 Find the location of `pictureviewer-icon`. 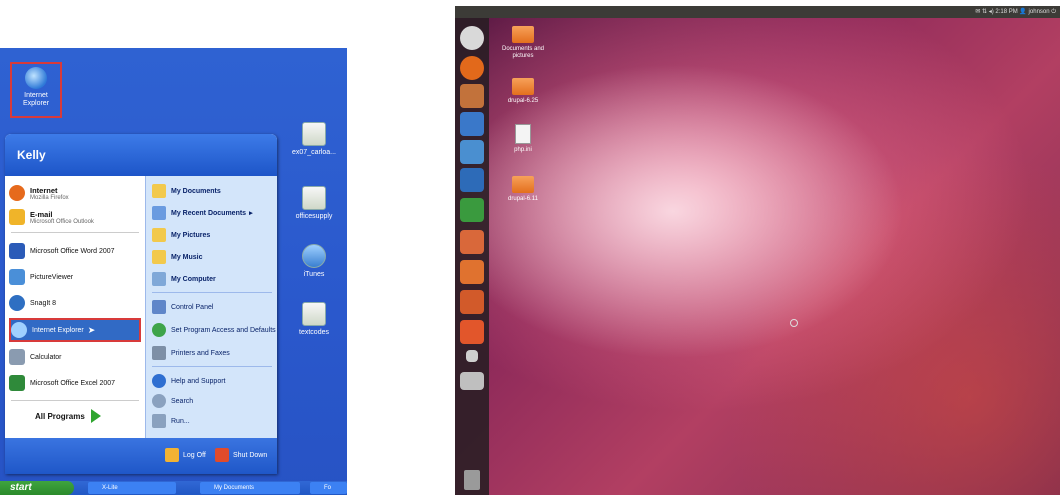

pictureviewer-icon is located at coordinates (17, 277).